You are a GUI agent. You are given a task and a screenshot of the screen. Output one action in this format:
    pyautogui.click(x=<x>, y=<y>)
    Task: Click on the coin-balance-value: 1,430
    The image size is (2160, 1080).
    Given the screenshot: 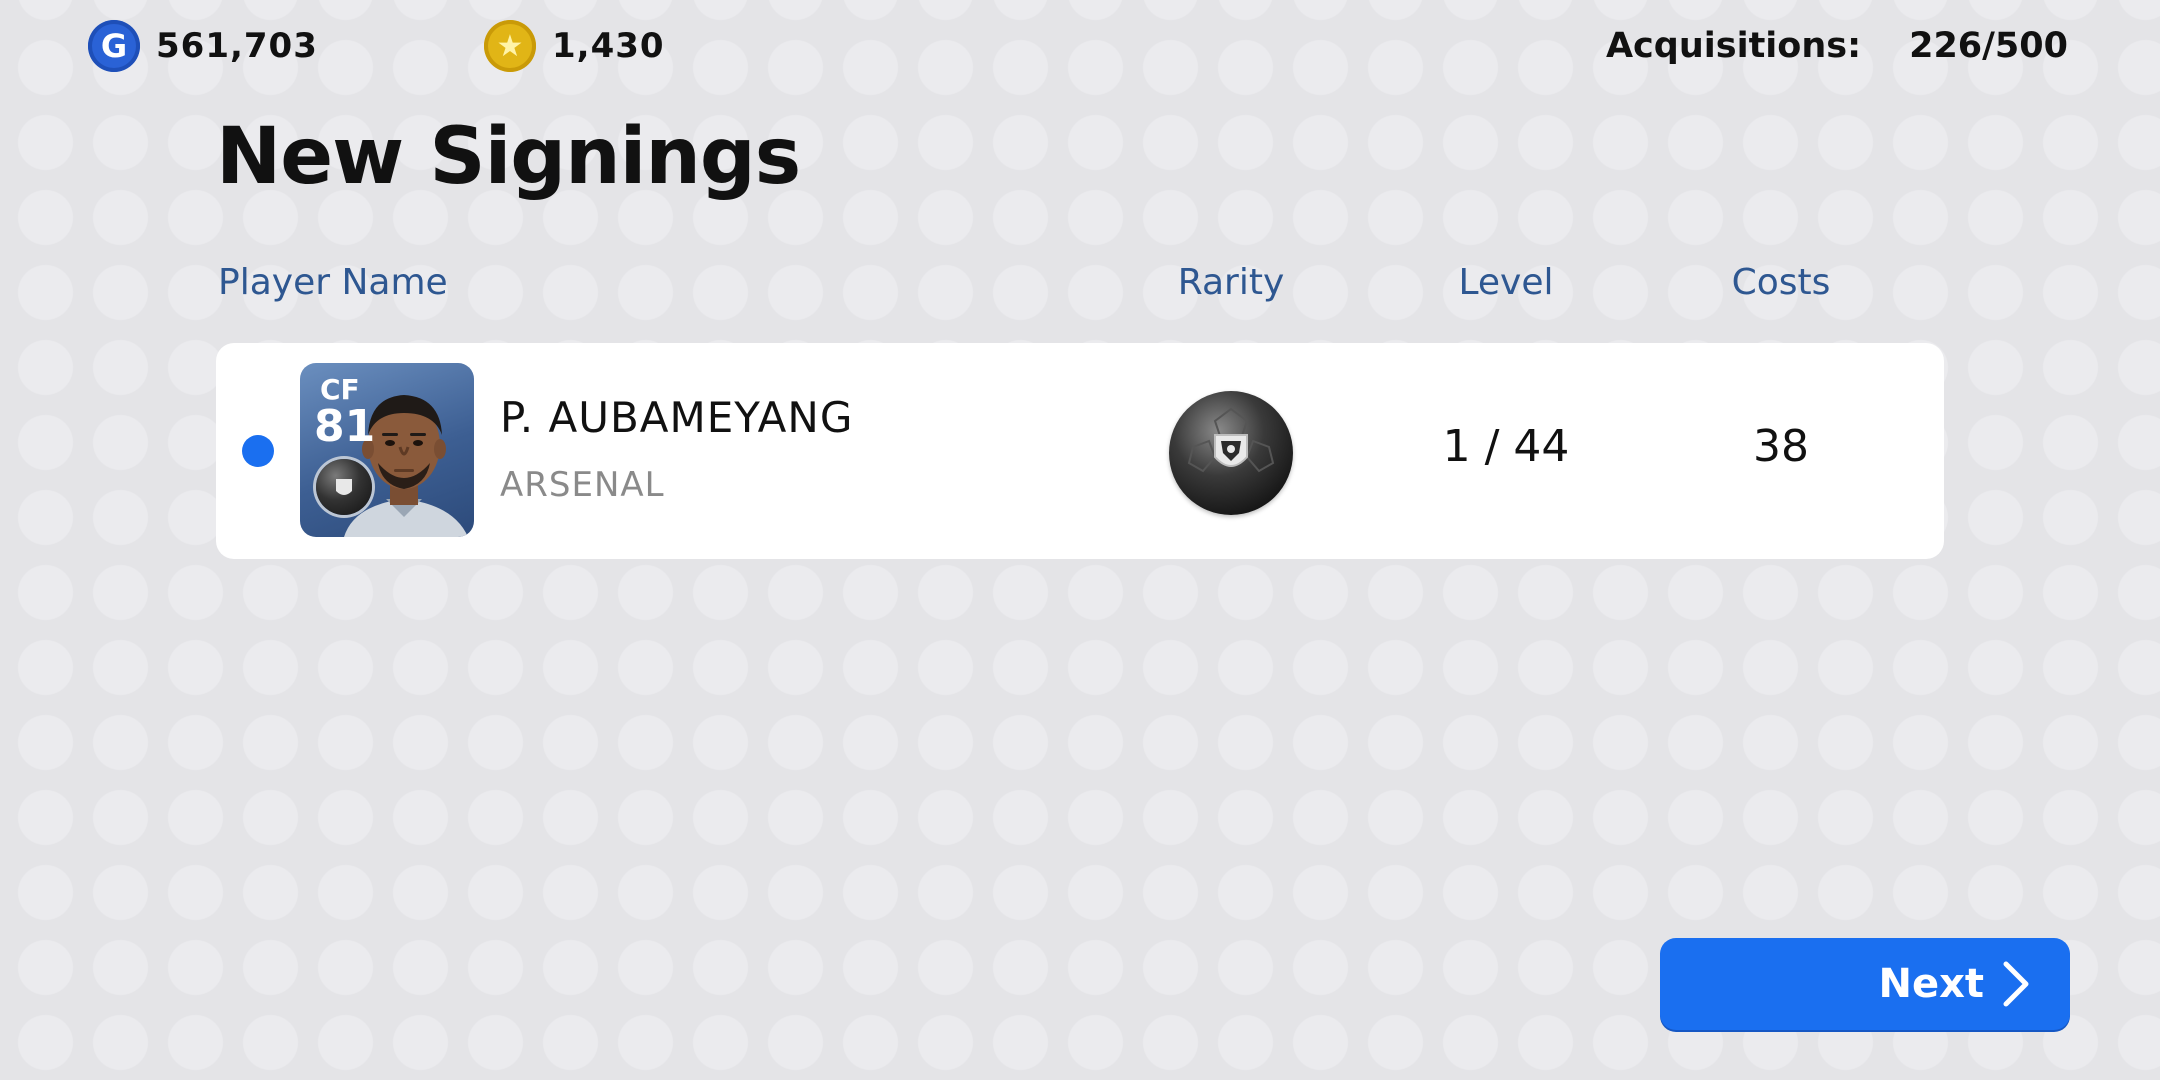 What is the action you would take?
    pyautogui.click(x=608, y=46)
    